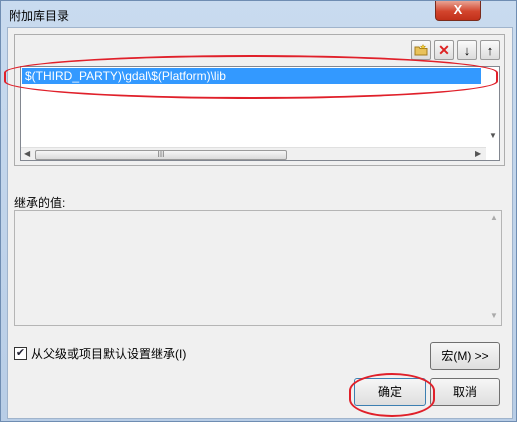 This screenshot has width=517, height=422. What do you see at coordinates (494, 217) in the screenshot?
I see `scroll-up-arrow-icon: ▲` at bounding box center [494, 217].